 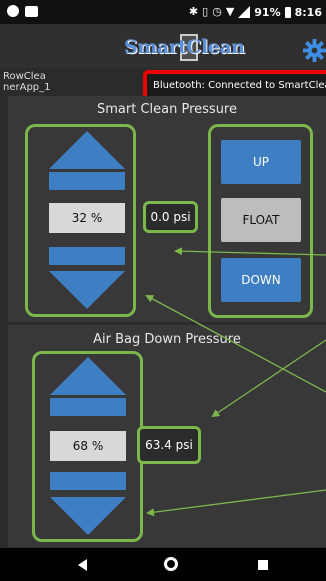 I want to click on air-bag-up-arrow-button, so click(x=88, y=376).